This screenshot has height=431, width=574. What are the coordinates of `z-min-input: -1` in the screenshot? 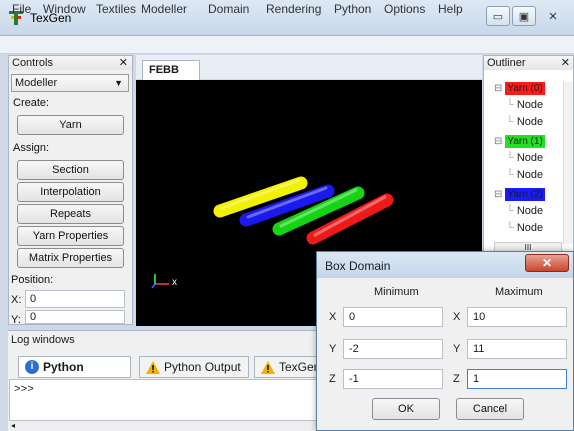 It's located at (393, 379).